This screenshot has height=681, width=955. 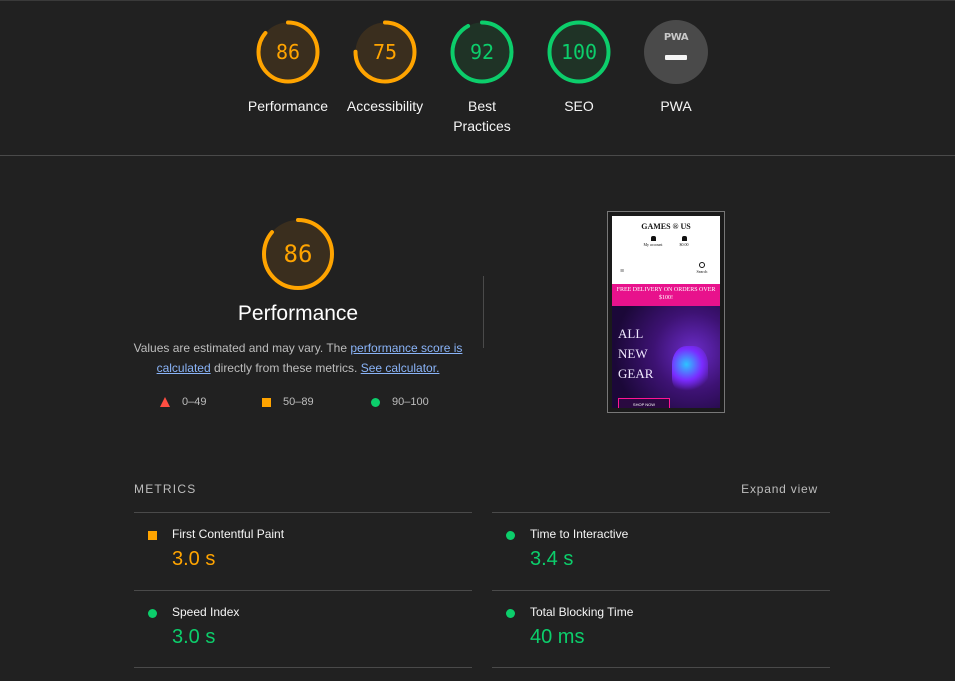 I want to click on legend-range: 90–100, so click(x=410, y=402).